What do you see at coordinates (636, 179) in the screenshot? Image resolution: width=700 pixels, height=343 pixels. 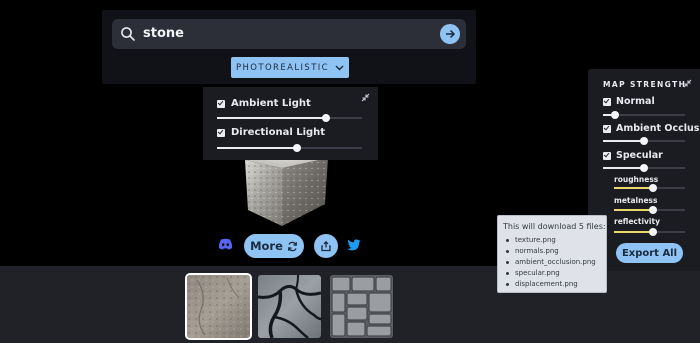 I see `roughness-label: roughness` at bounding box center [636, 179].